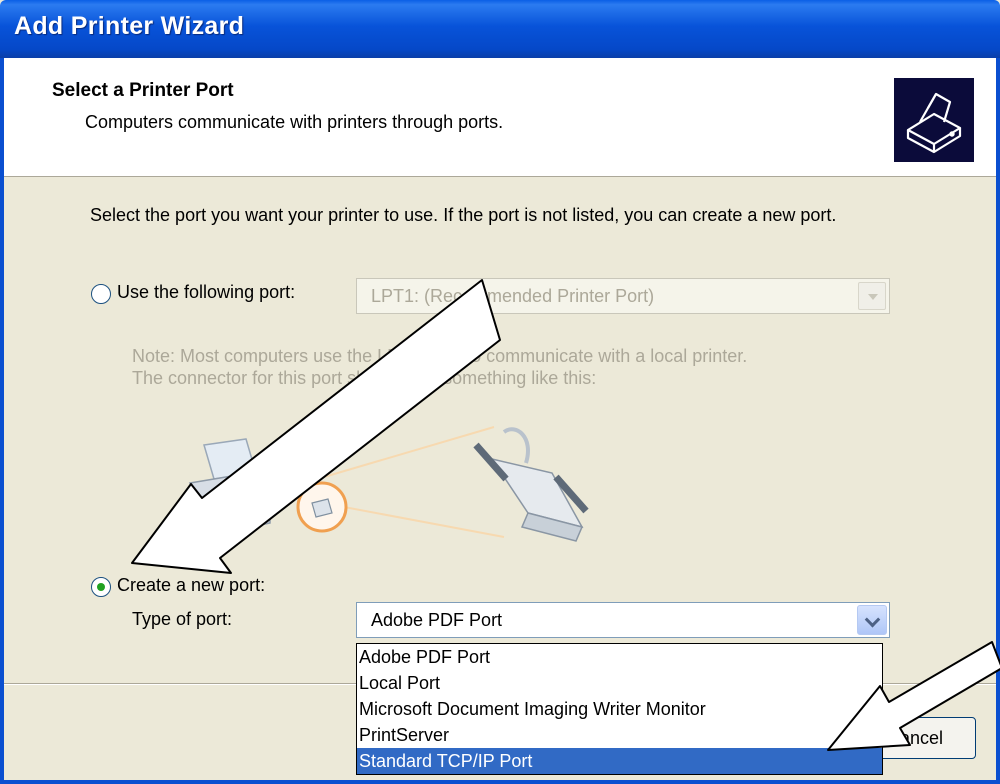  What do you see at coordinates (191, 585) in the screenshot?
I see `create-new-port-label: Create a new port:` at bounding box center [191, 585].